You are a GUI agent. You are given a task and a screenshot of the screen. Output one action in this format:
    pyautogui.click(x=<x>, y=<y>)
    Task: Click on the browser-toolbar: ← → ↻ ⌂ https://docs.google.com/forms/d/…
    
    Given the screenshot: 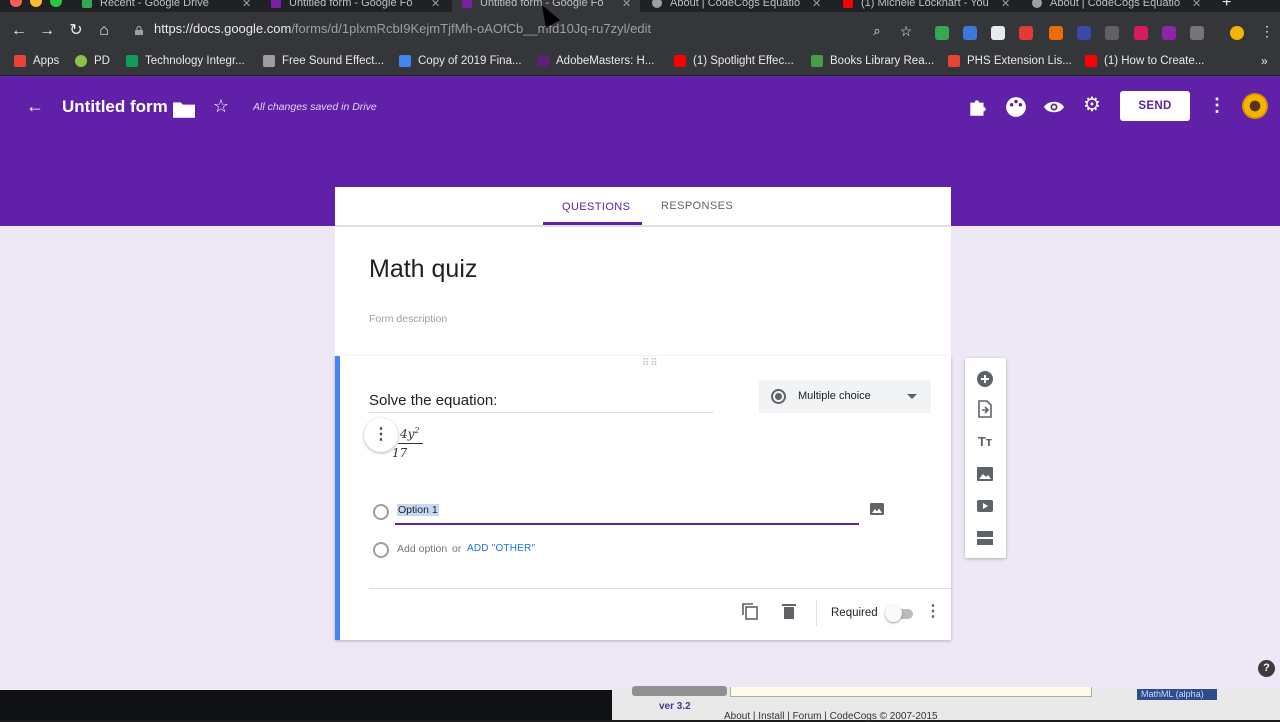 What is the action you would take?
    pyautogui.click(x=640, y=31)
    